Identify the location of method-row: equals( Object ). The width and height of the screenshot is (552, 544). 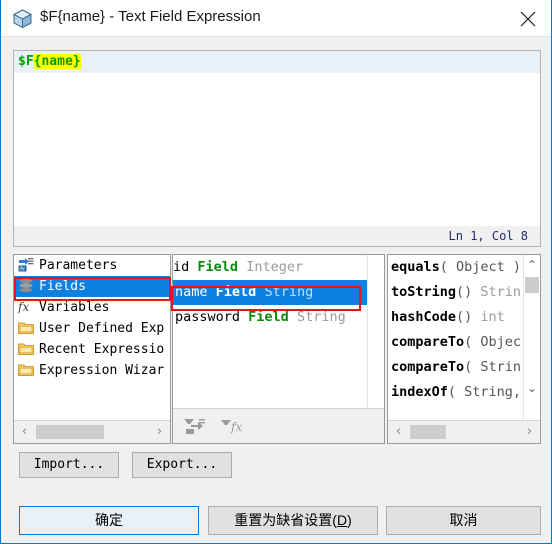
(456, 267).